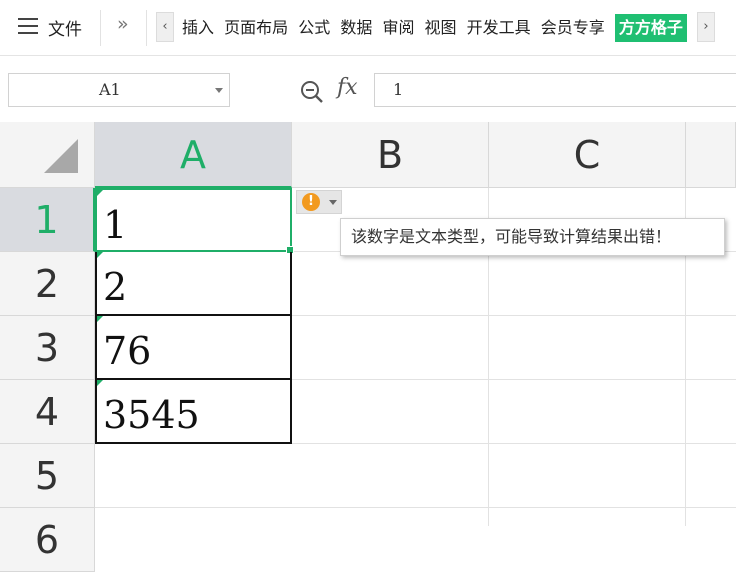 The image size is (736, 572). What do you see at coordinates (193, 348) in the screenshot?
I see `cell-a3: 76` at bounding box center [193, 348].